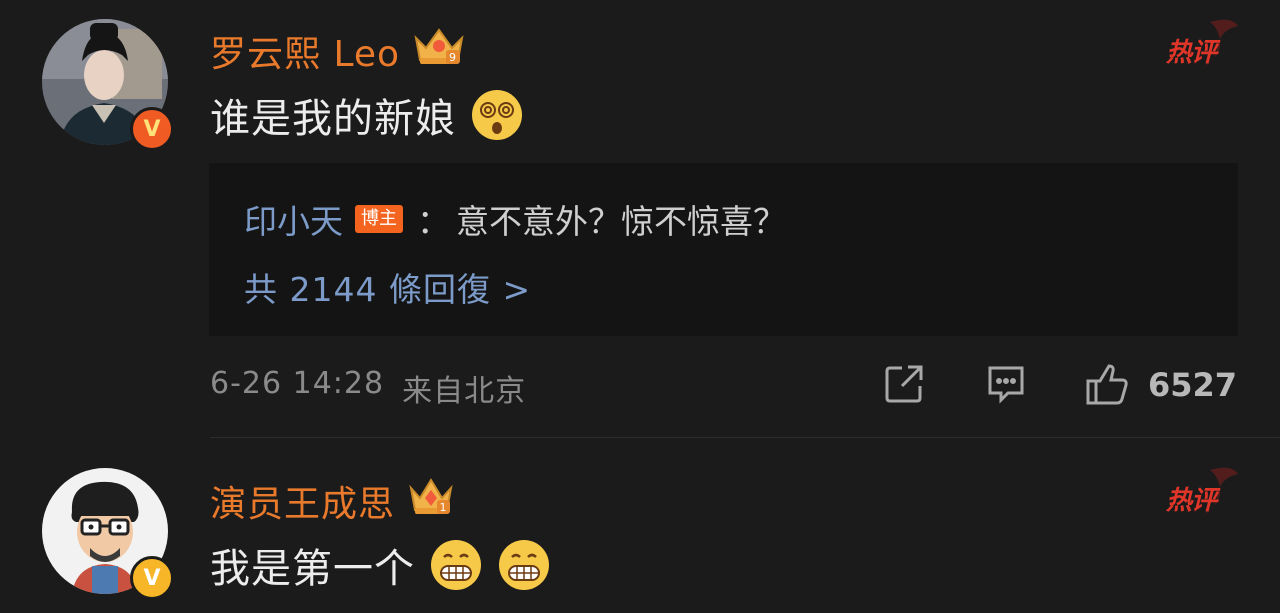 The width and height of the screenshot is (1280, 613). Describe the element at coordinates (621, 221) in the screenshot. I see `reply-text: 意不意外？惊不惊喜？` at that location.